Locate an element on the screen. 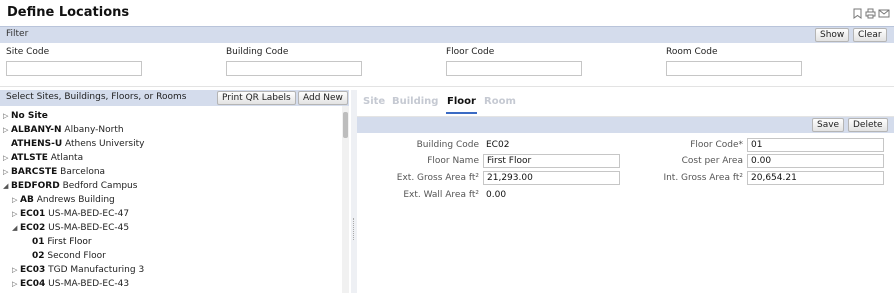 Image resolution: width=894 pixels, height=293 pixels. tree-item-floor-01: 01 First Floor is located at coordinates (58, 242).